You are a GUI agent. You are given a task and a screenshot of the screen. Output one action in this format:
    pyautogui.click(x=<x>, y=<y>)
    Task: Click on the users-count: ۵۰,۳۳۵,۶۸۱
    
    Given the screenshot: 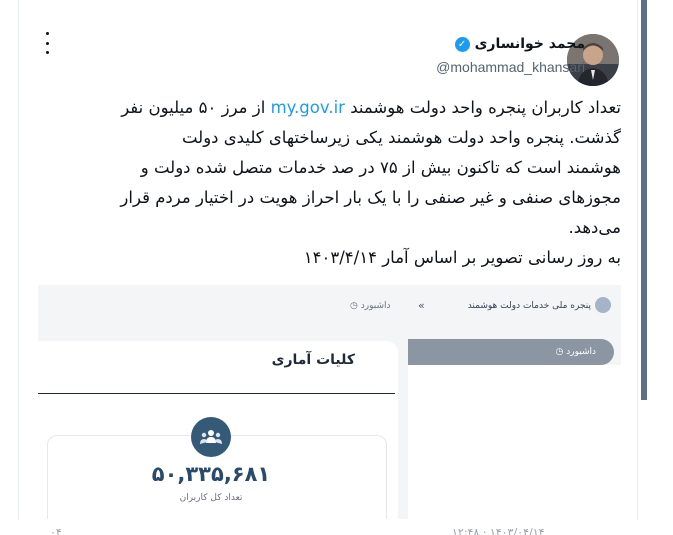 What is the action you would take?
    pyautogui.click(x=211, y=474)
    